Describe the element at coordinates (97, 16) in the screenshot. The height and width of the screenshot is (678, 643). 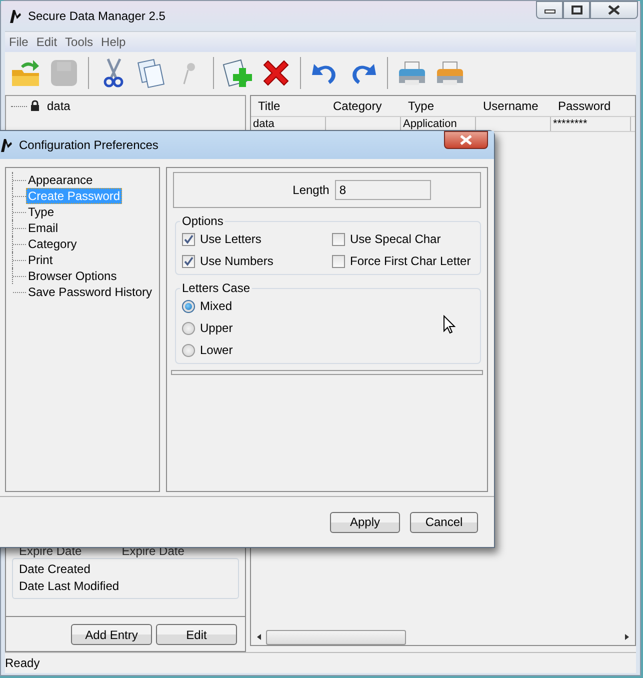
I see `window-title: Secure Data Manager 2.5` at that location.